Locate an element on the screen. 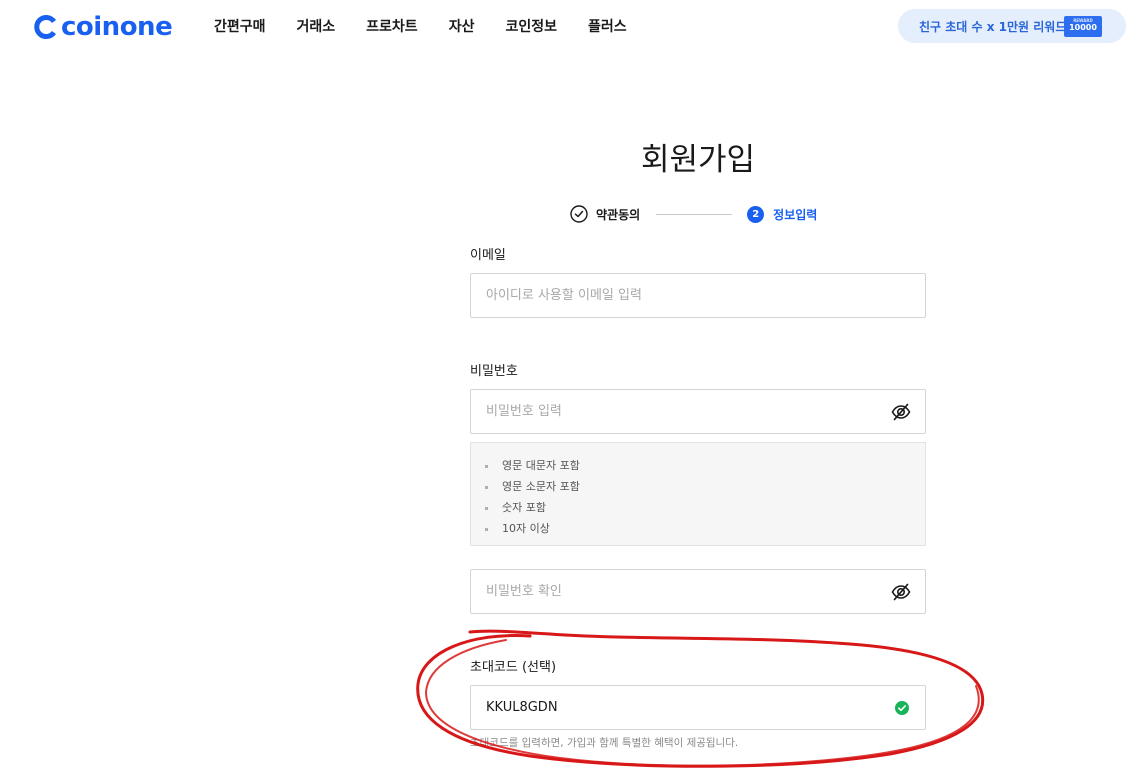 Image resolution: width=1140 pixels, height=774 pixels. reward-badge-value: 10000 is located at coordinates (1083, 27).